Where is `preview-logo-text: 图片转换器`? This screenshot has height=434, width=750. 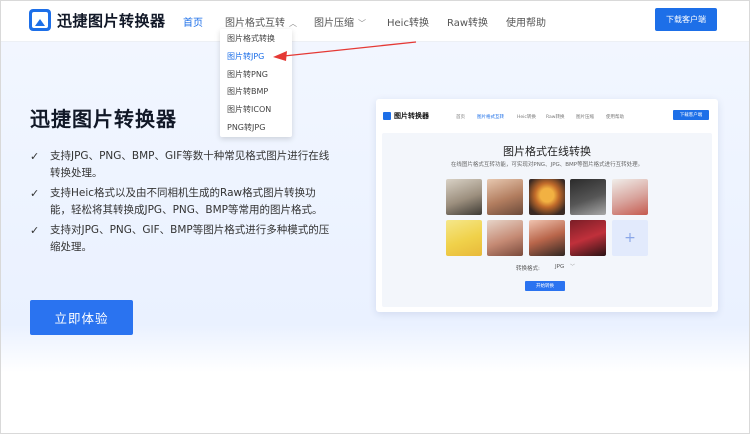 preview-logo-text: 图片转换器 is located at coordinates (411, 116).